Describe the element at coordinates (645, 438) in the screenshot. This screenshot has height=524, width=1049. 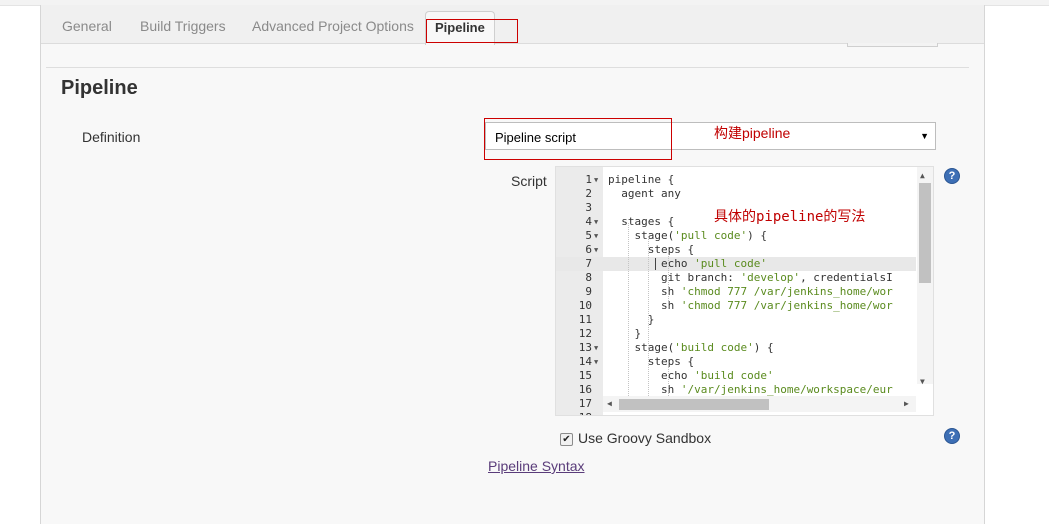
I see `sandbox-label: Use Groovy Sandbox` at that location.